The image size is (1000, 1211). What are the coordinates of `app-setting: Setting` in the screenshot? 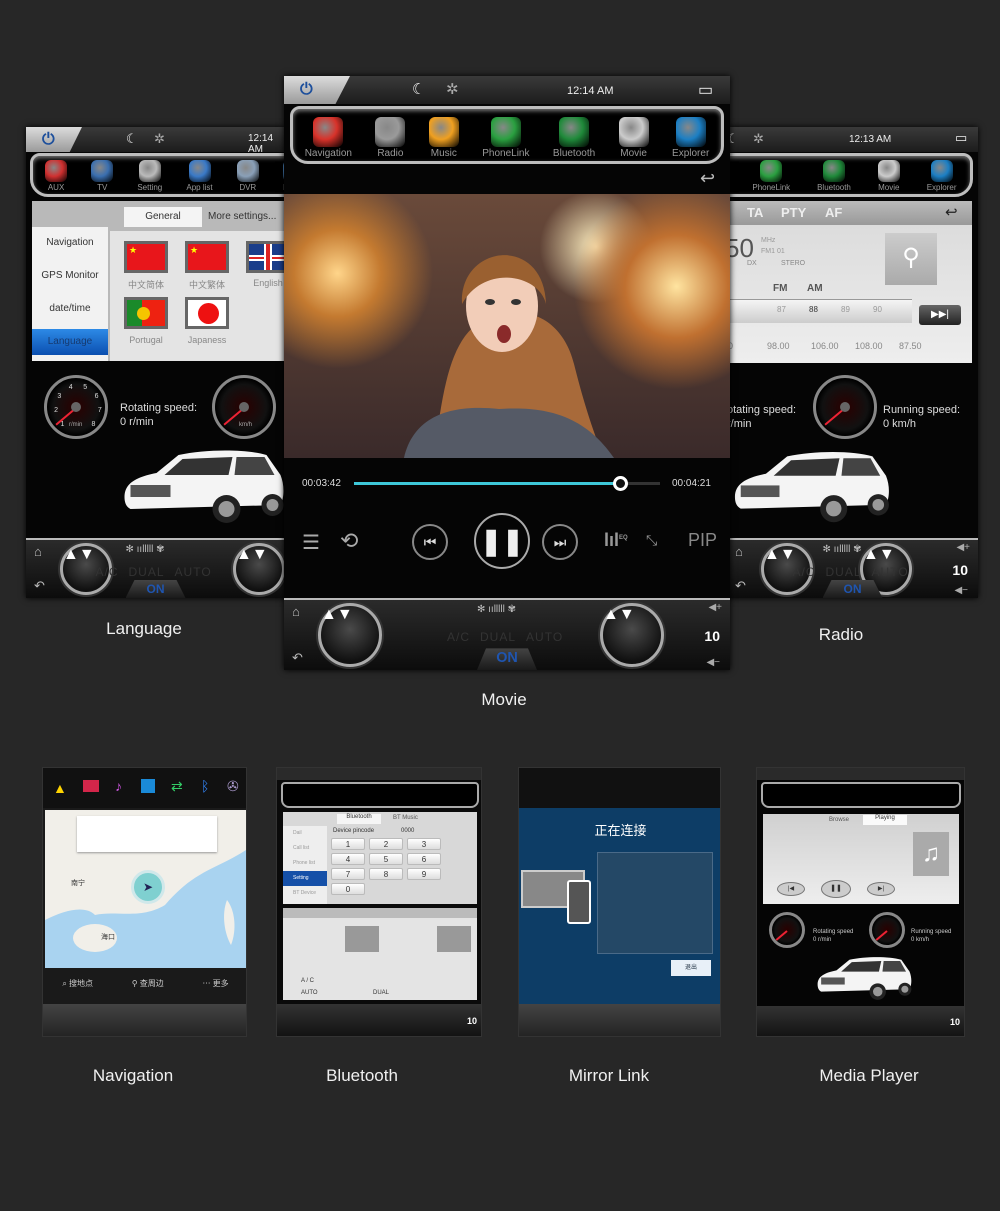 It's located at (149, 176).